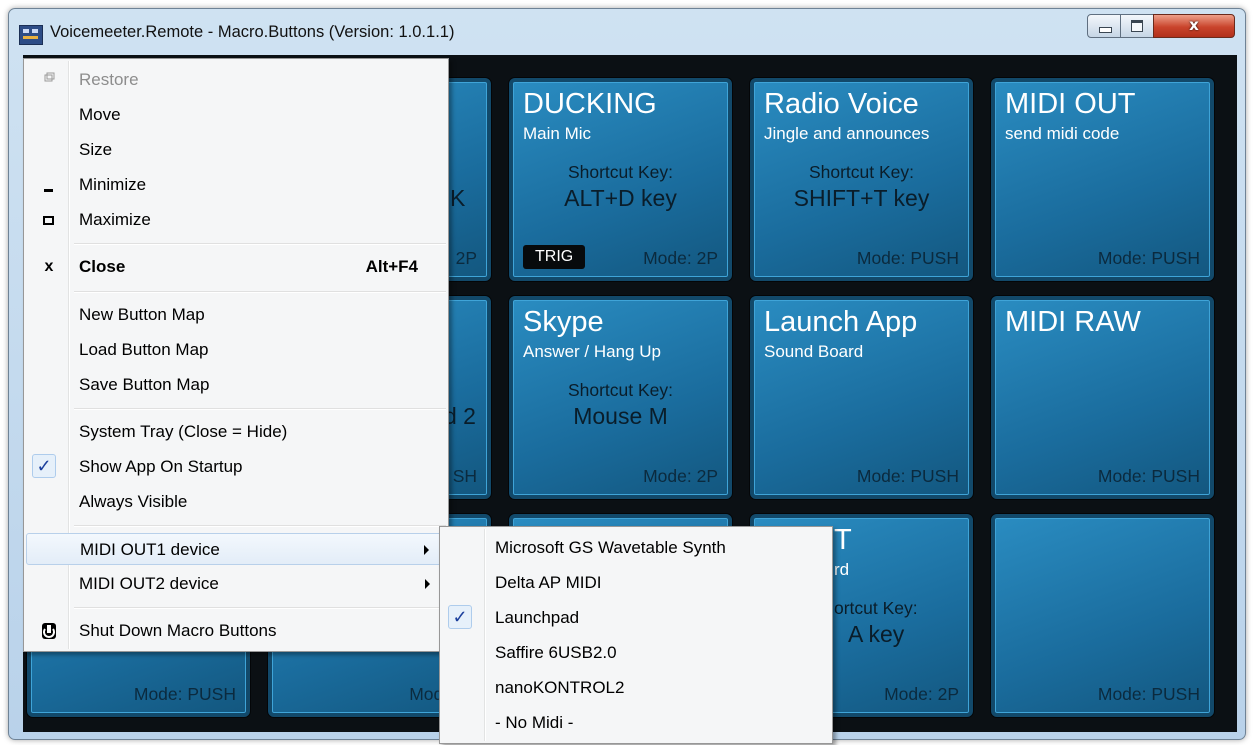 This screenshot has height=745, width=1253. Describe the element at coordinates (557, 133) in the screenshot. I see `button-subtitle: Main Mic` at that location.